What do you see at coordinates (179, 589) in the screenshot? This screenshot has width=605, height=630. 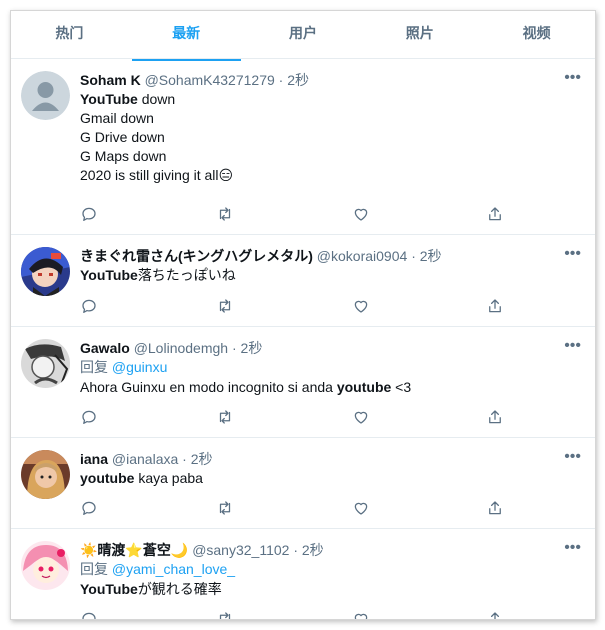 I see `text-line: が観れる確率` at bounding box center [179, 589].